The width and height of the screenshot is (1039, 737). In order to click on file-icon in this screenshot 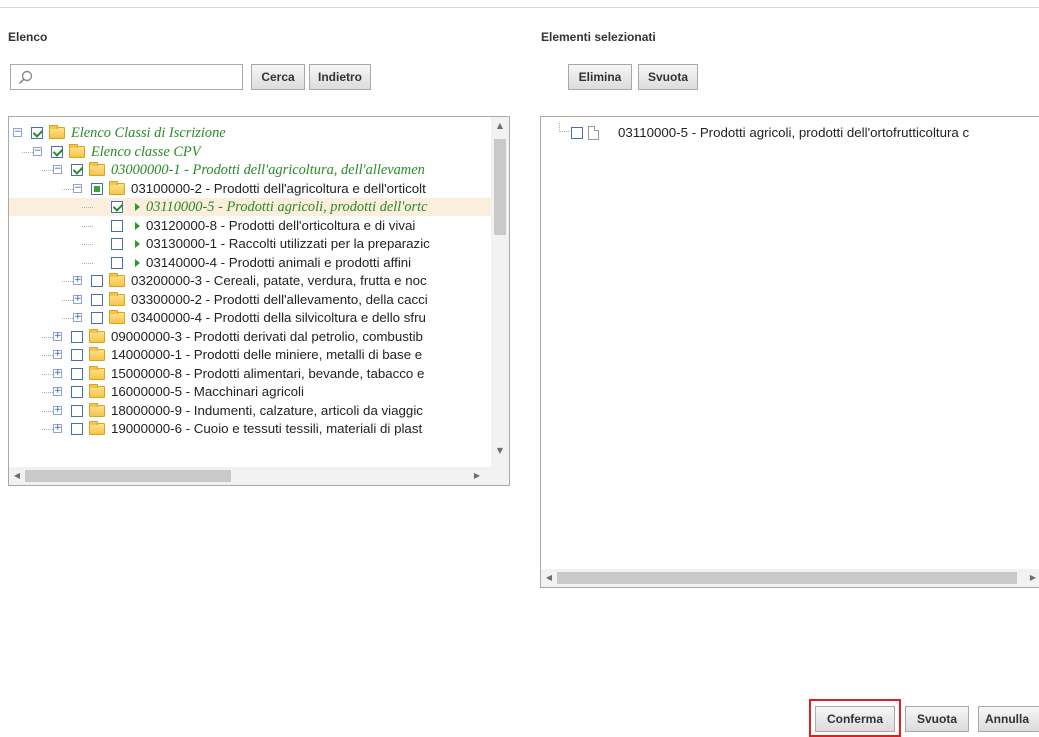, I will do `click(593, 133)`.